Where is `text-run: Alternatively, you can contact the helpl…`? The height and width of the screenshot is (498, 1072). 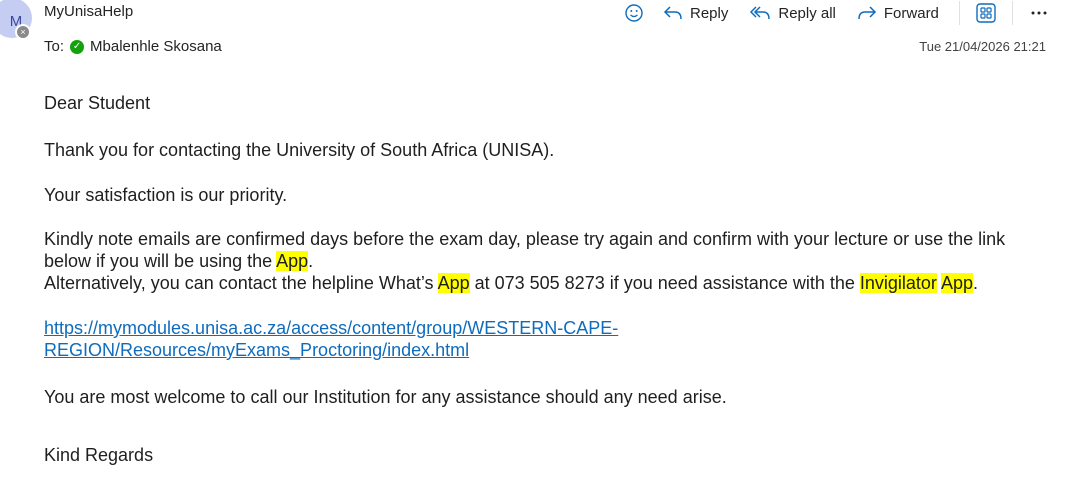
text-run: Alternatively, you can contact the helpl… is located at coordinates (241, 283).